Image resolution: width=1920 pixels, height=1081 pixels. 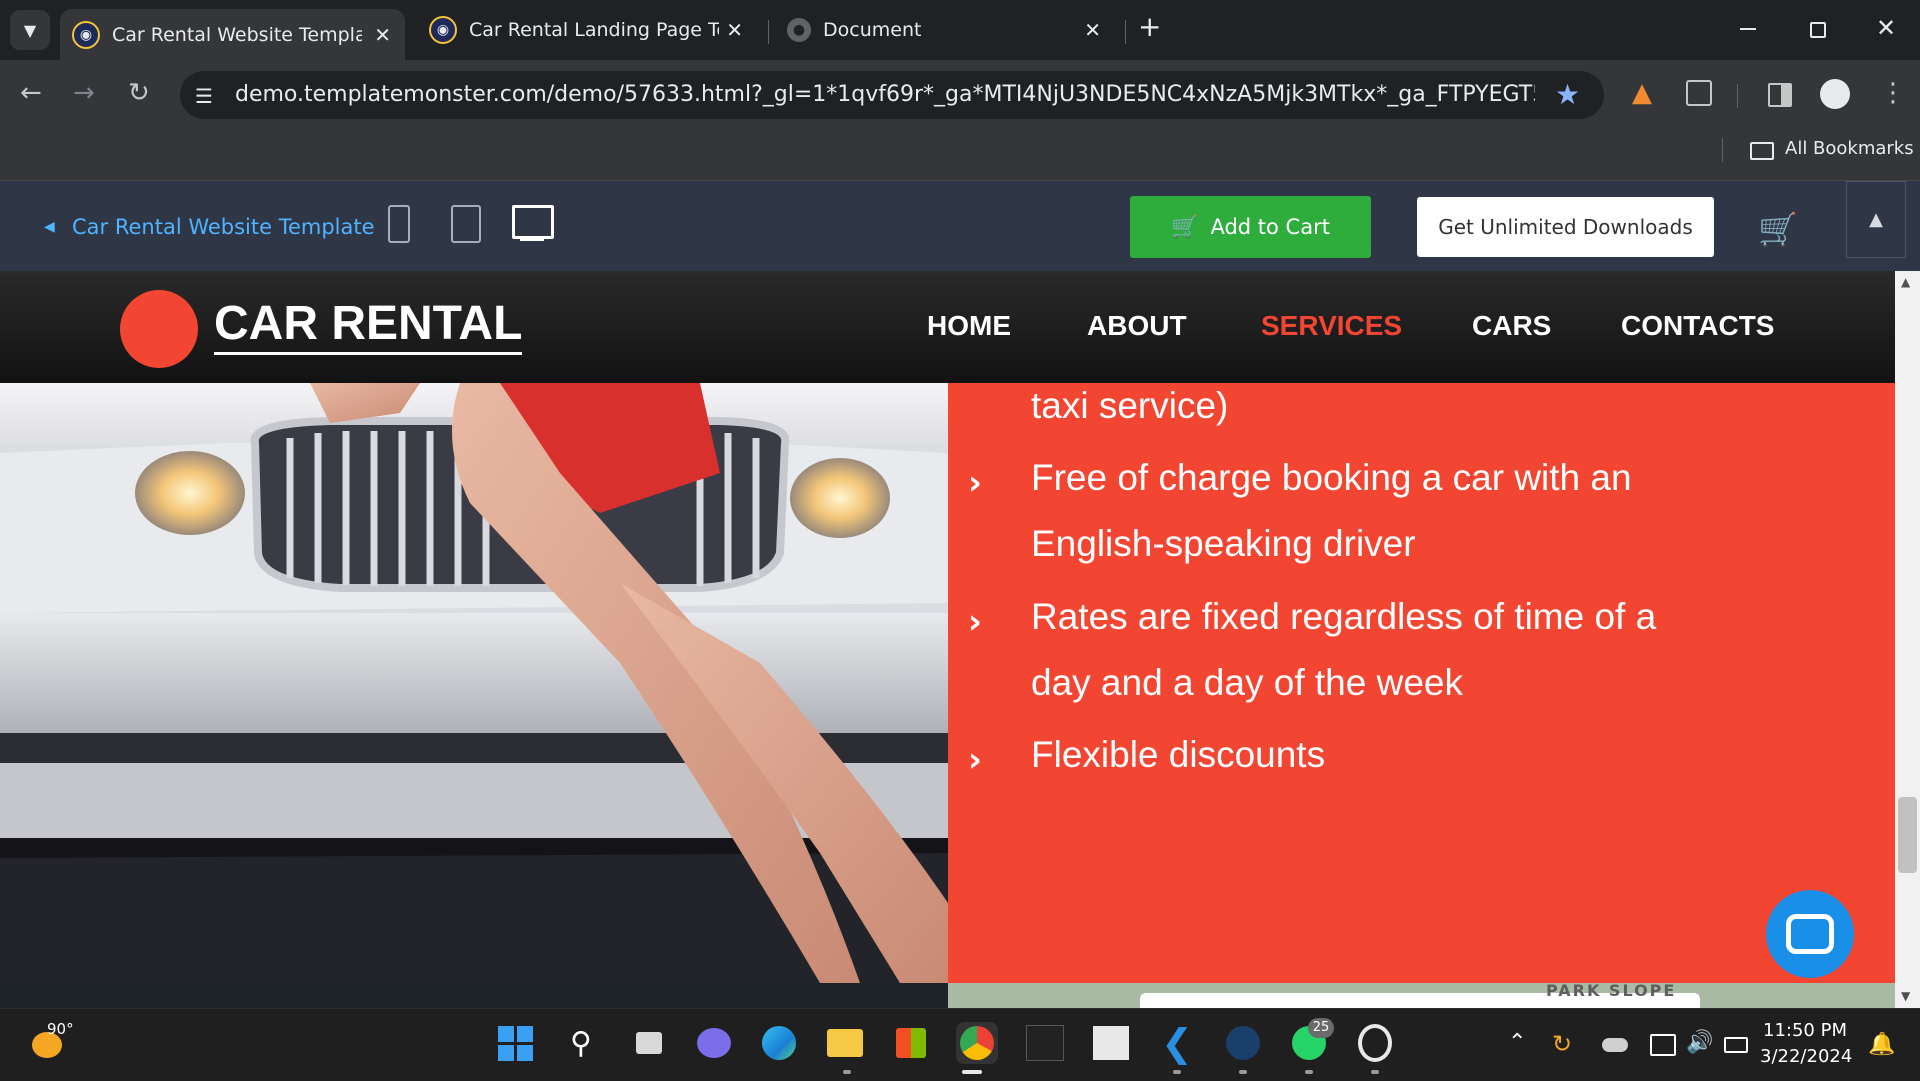 I want to click on forward-arrow-icon: →, so click(x=84, y=93).